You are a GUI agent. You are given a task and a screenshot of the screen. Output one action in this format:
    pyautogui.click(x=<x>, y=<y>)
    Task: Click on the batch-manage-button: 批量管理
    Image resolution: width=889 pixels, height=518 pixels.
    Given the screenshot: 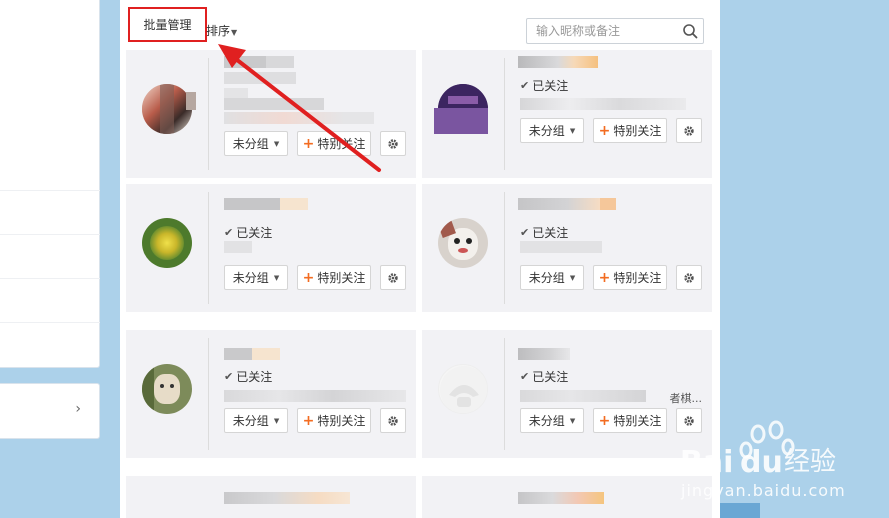 What is the action you would take?
    pyautogui.click(x=167, y=24)
    